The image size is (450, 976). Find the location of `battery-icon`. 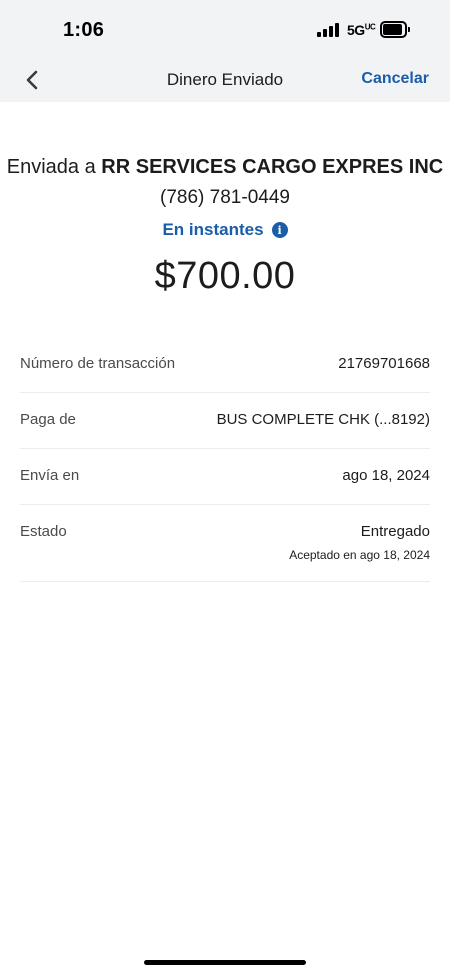

battery-icon is located at coordinates (395, 29).